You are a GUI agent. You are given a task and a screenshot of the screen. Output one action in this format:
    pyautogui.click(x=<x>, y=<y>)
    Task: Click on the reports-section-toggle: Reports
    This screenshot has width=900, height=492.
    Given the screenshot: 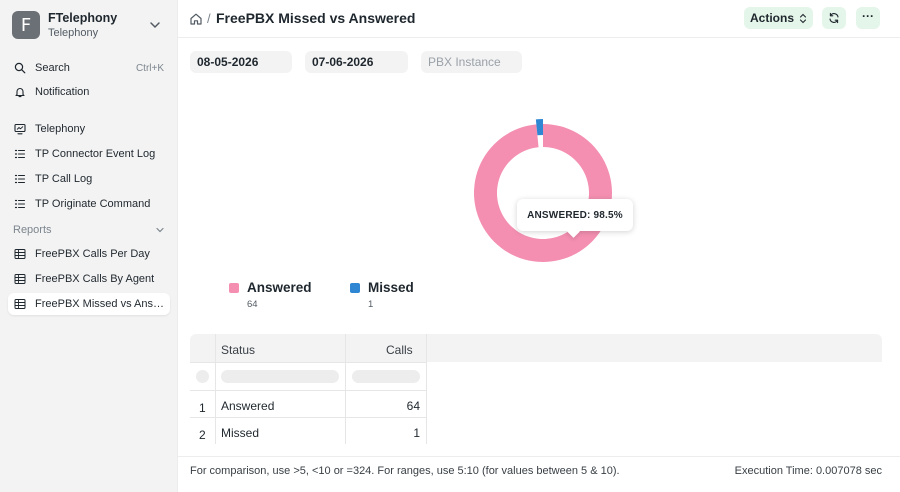 What is the action you would take?
    pyautogui.click(x=89, y=230)
    